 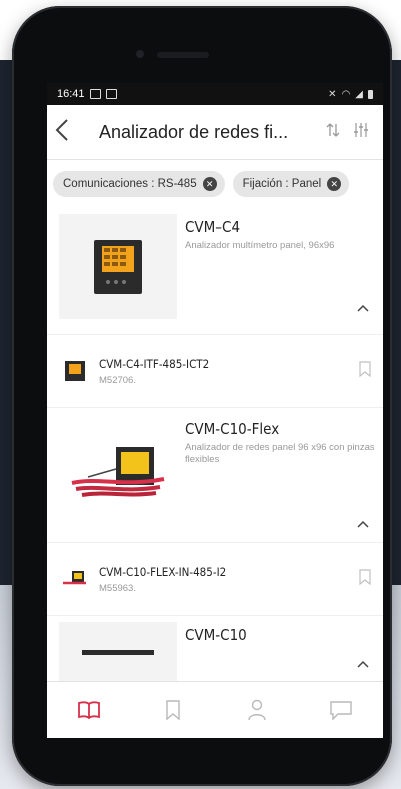 What do you see at coordinates (361, 132) in the screenshot?
I see `filter-sliders-icon` at bounding box center [361, 132].